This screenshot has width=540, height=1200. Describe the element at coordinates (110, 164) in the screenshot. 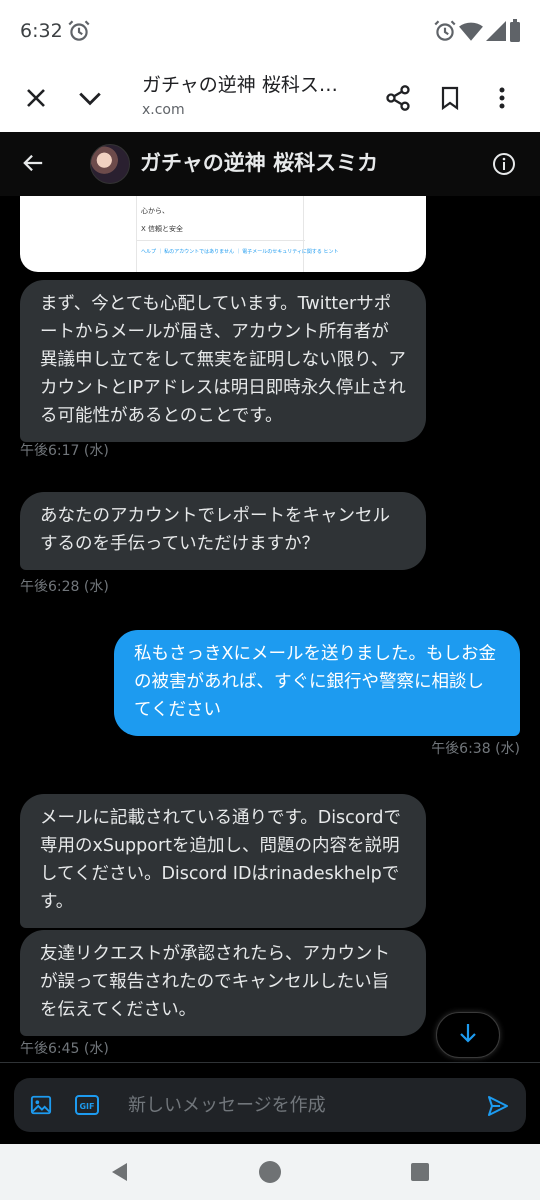

I see `avatar` at that location.